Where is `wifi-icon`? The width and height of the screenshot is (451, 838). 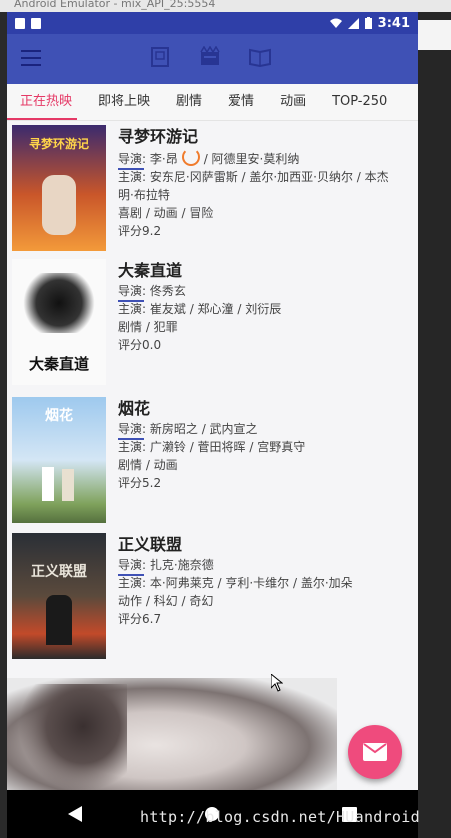
wifi-icon is located at coordinates (335, 23).